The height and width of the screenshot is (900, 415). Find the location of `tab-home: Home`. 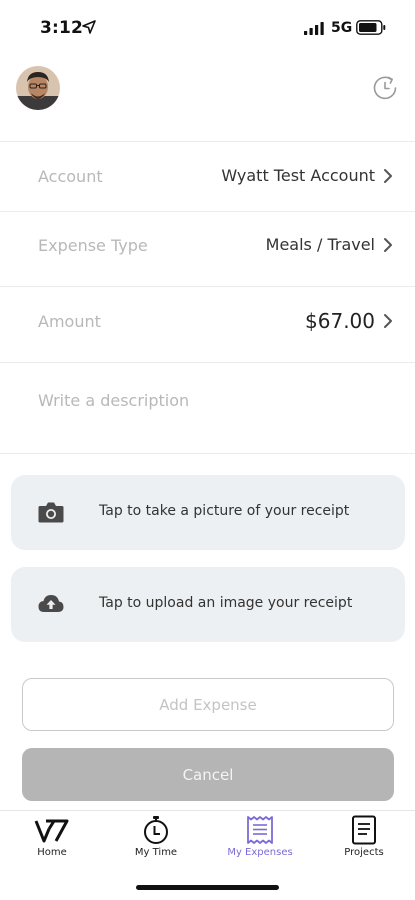

tab-home: Home is located at coordinates (52, 843).